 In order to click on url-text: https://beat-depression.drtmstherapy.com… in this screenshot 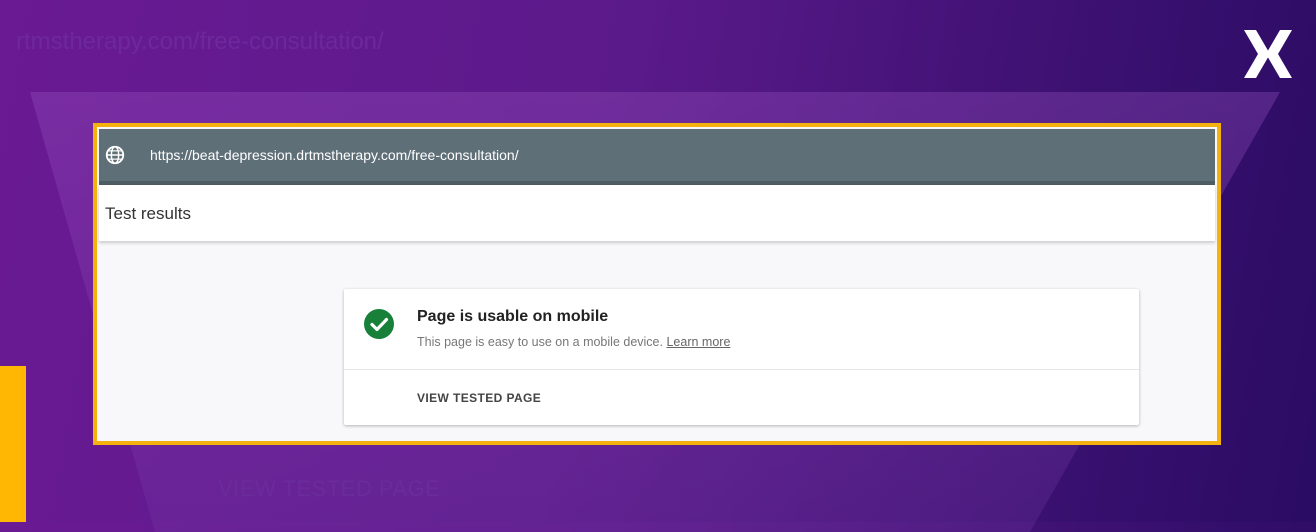, I will do `click(334, 155)`.